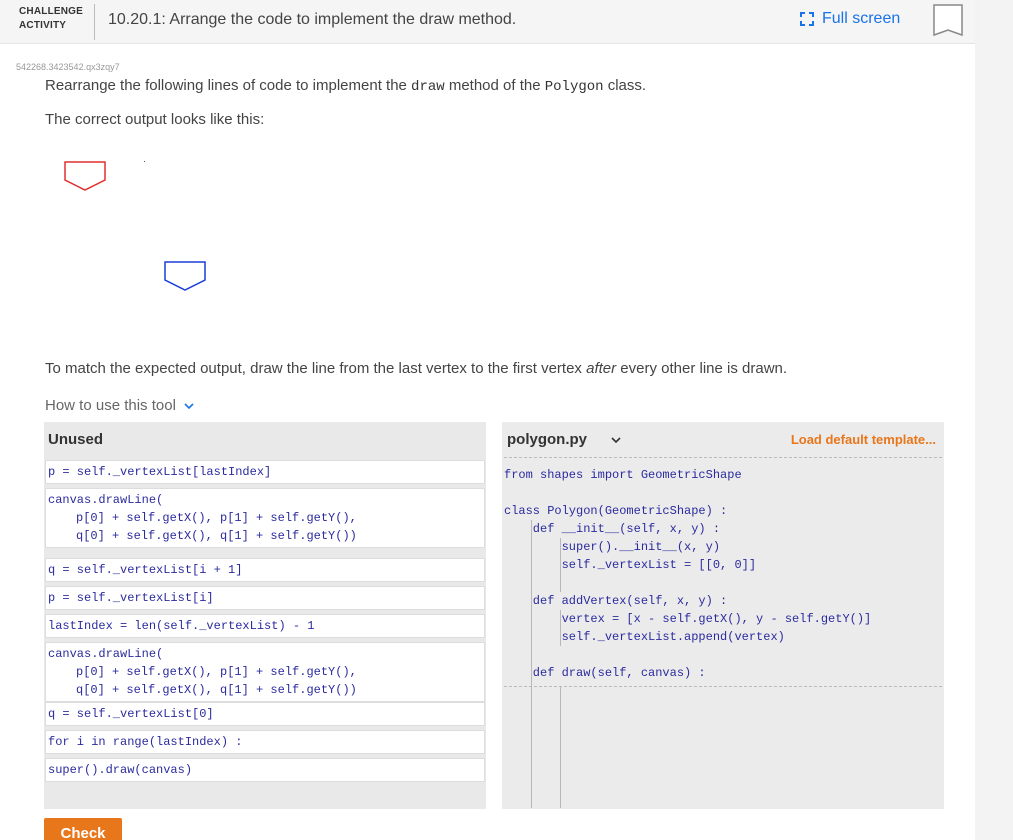  Describe the element at coordinates (601, 368) in the screenshot. I see `hint-emphasis: after` at that location.